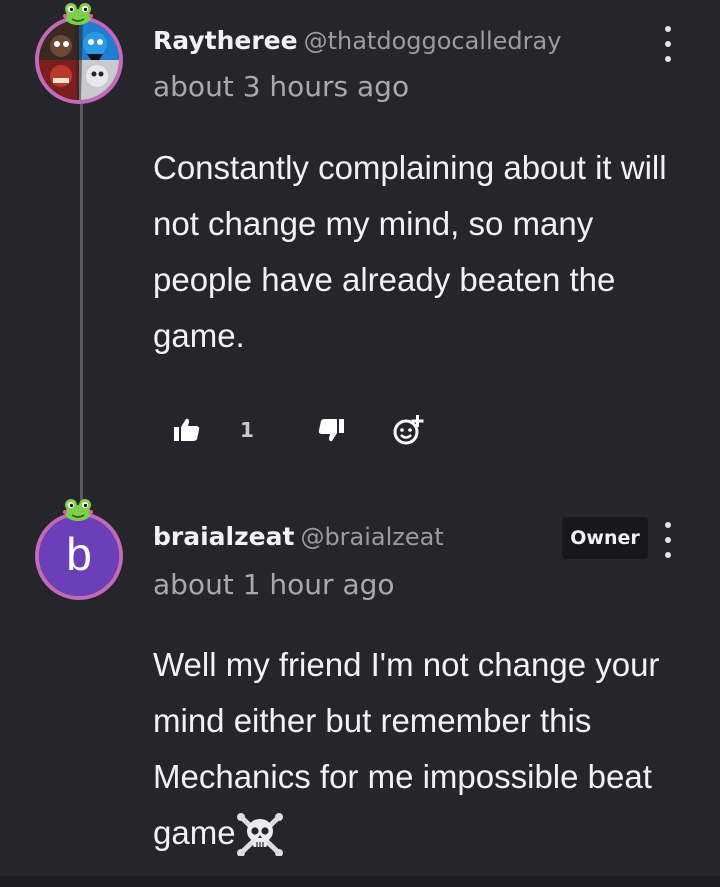 Image resolution: width=720 pixels, height=887 pixels. I want to click on skull-and-crossbones-icon, so click(259, 834).